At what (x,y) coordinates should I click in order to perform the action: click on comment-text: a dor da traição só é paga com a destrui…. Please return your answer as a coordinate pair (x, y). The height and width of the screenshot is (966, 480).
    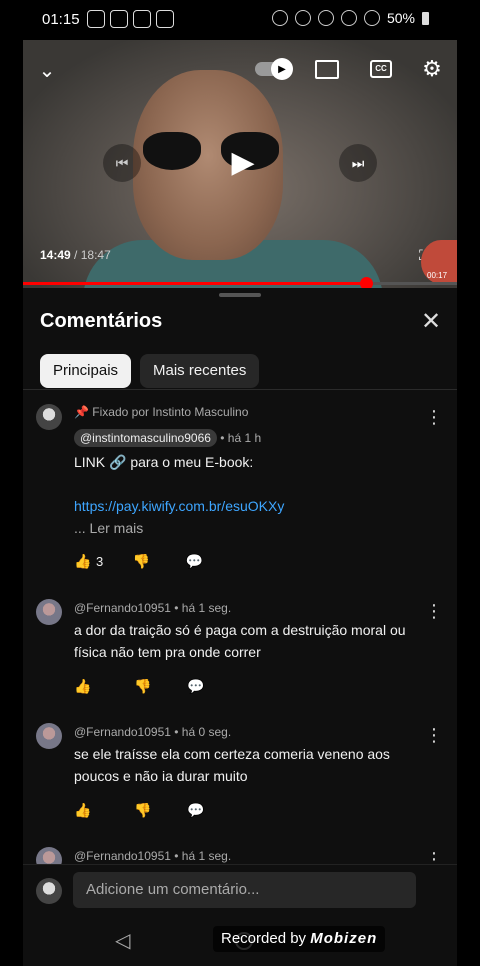
    Looking at the image, I should click on (240, 641).